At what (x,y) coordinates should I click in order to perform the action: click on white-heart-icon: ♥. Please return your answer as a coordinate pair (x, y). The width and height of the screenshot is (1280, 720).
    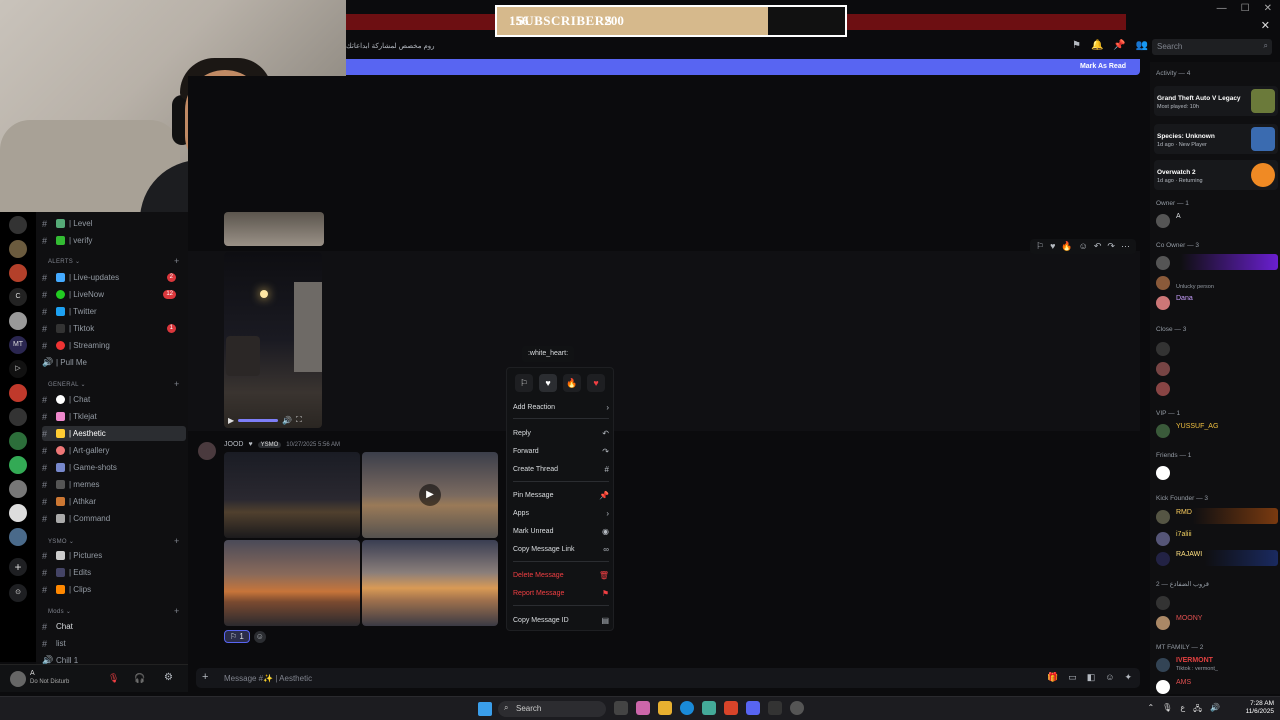
    Looking at the image, I should click on (548, 383).